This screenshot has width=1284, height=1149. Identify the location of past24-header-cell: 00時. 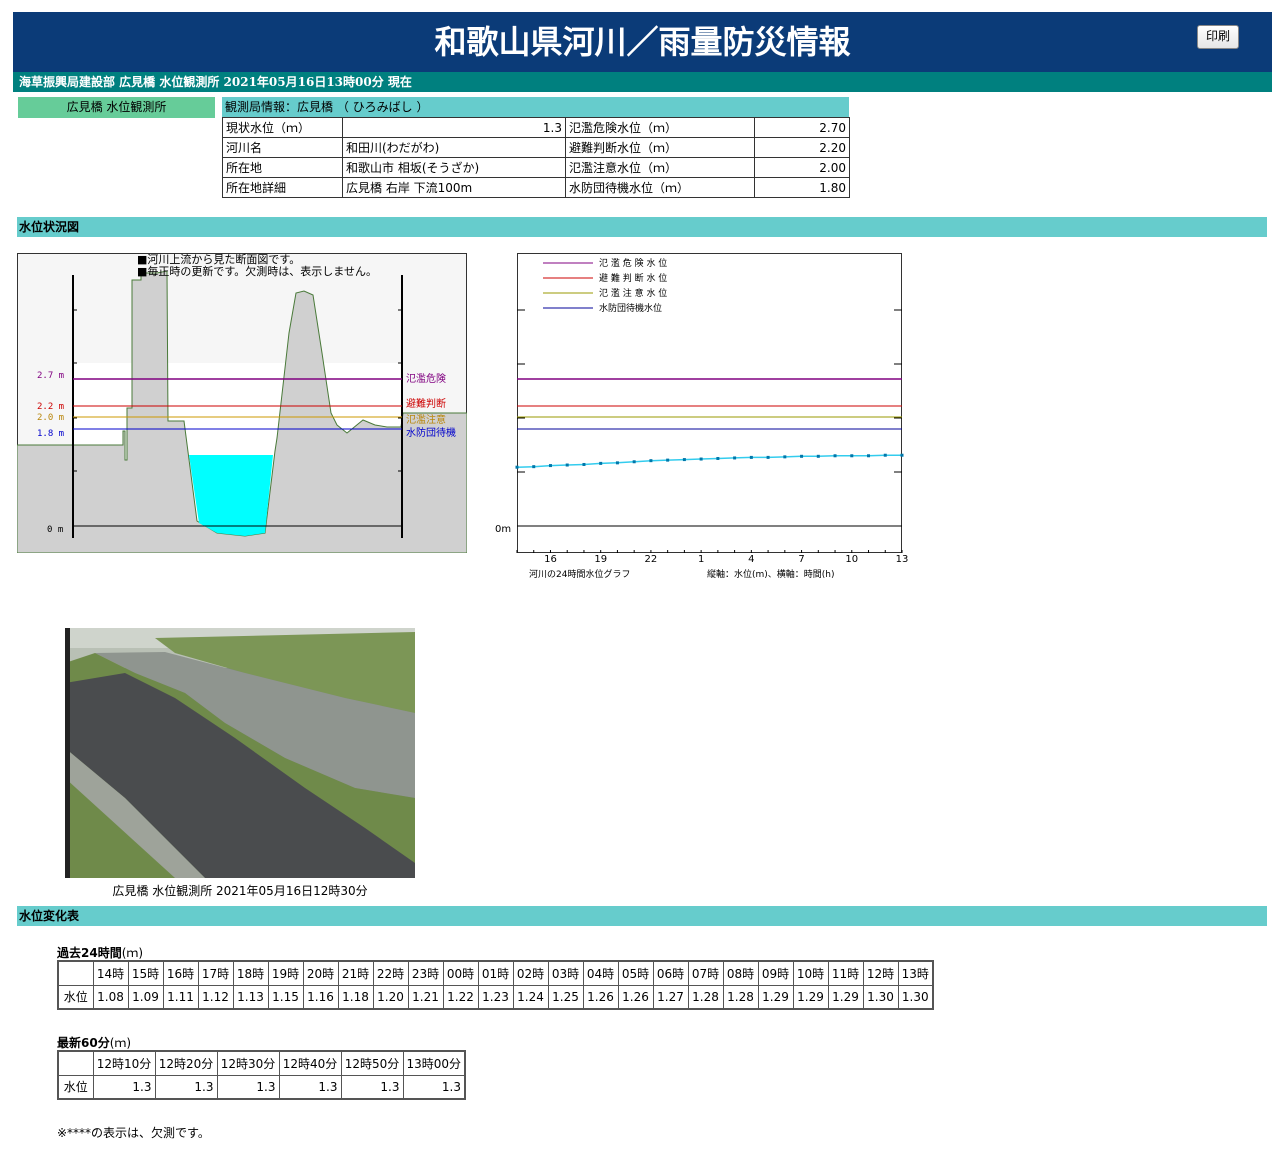
(460, 973).